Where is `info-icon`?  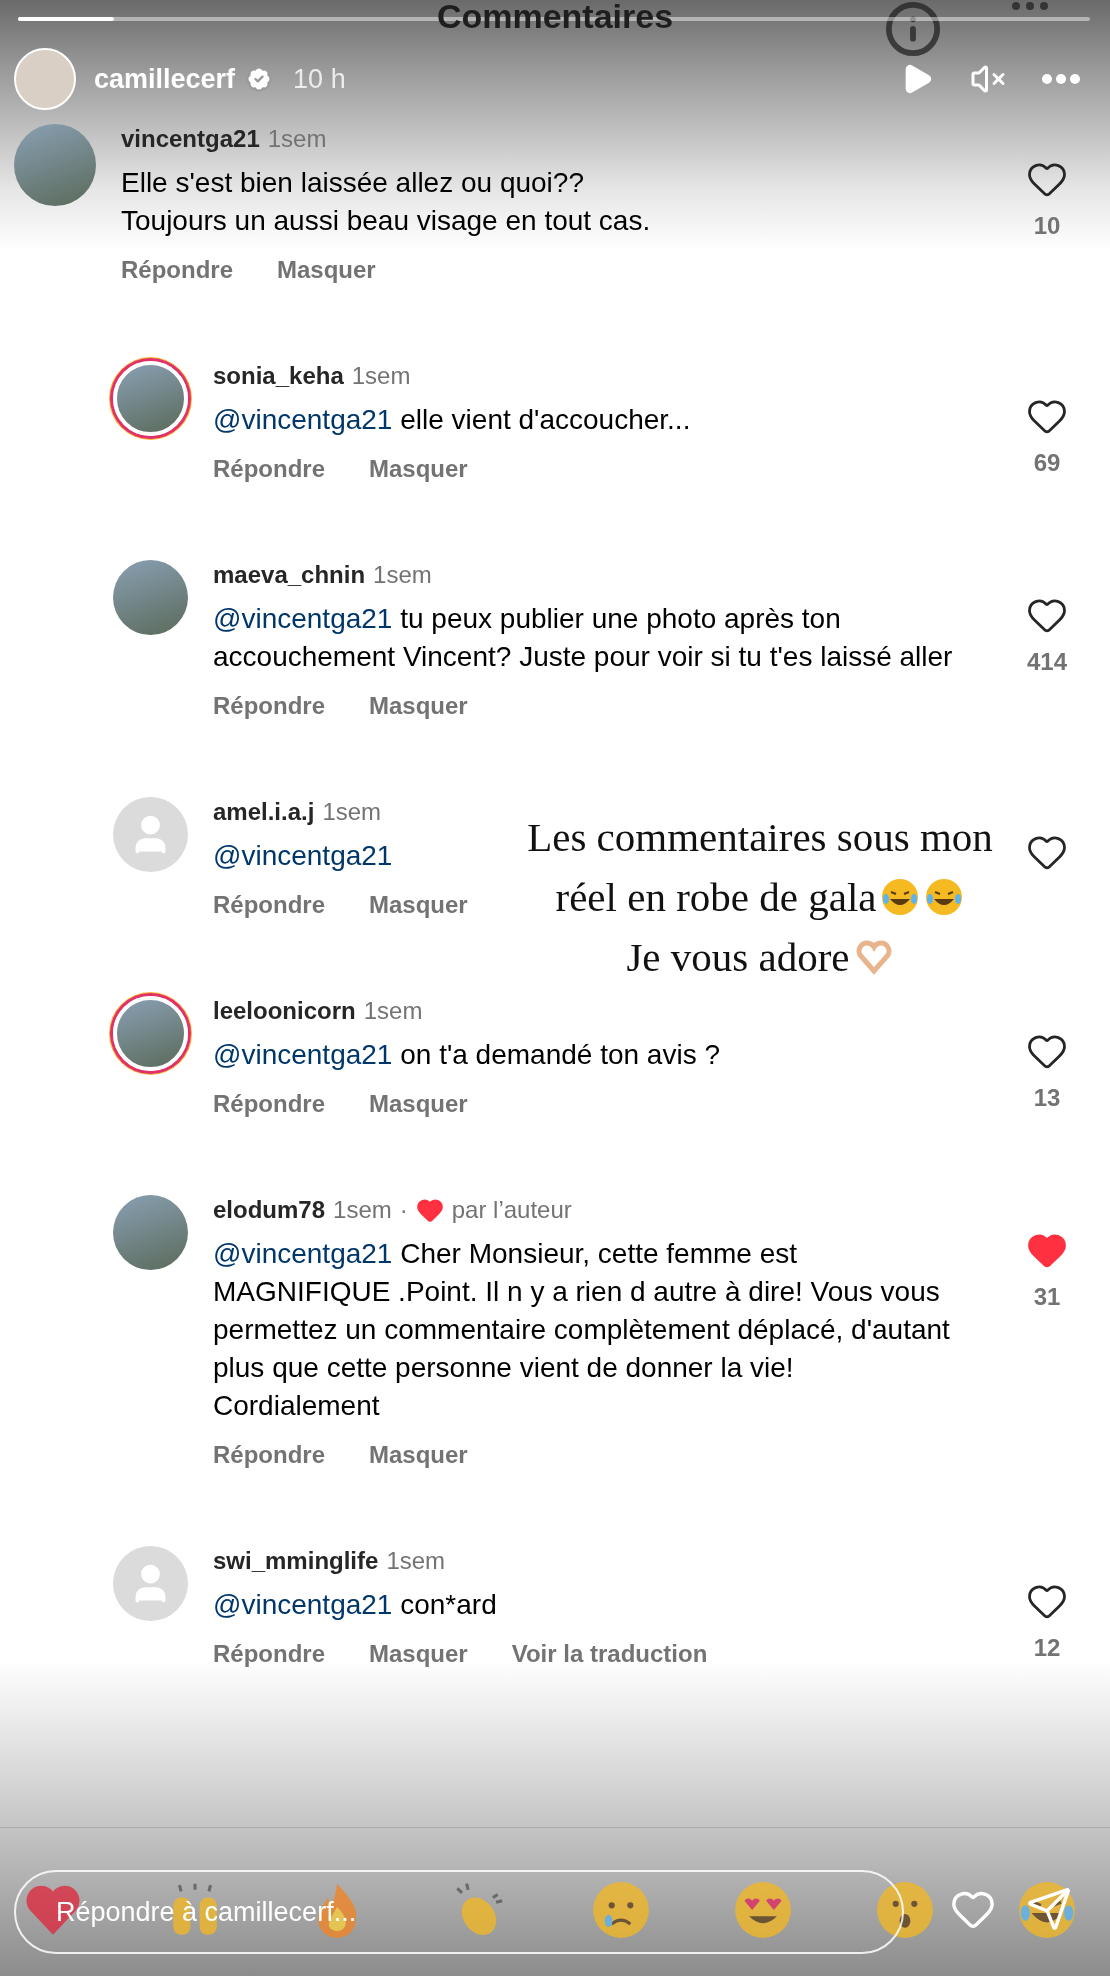
info-icon is located at coordinates (913, 29).